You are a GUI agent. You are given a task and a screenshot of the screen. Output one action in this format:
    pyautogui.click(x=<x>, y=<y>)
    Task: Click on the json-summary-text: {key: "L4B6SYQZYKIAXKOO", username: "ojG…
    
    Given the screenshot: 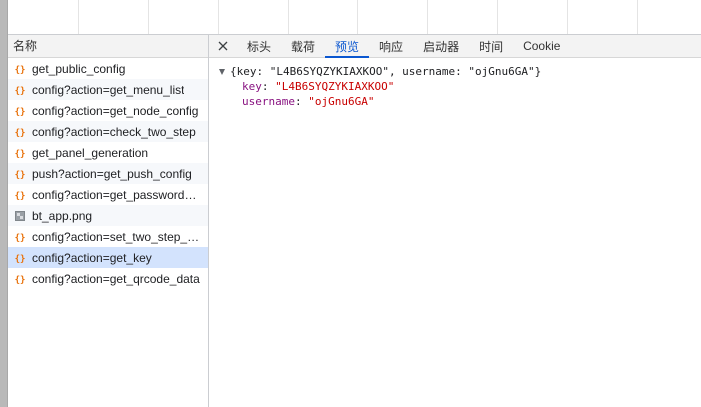 What is the action you would take?
    pyautogui.click(x=386, y=71)
    